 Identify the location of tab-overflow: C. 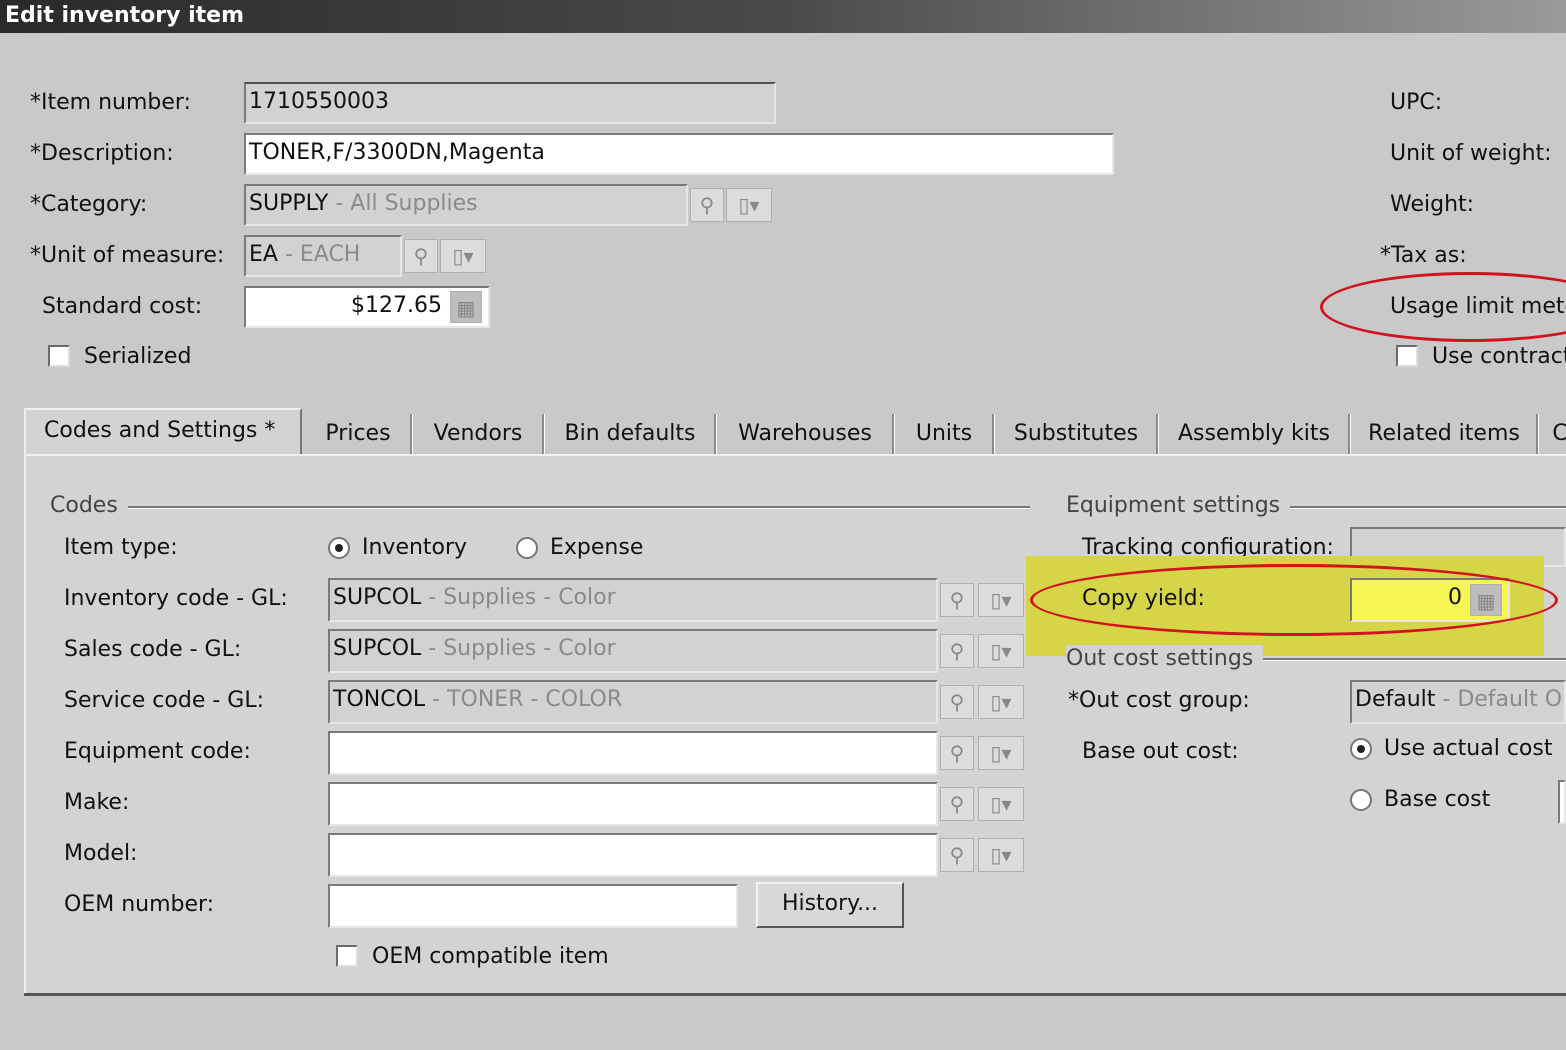
(1553, 434).